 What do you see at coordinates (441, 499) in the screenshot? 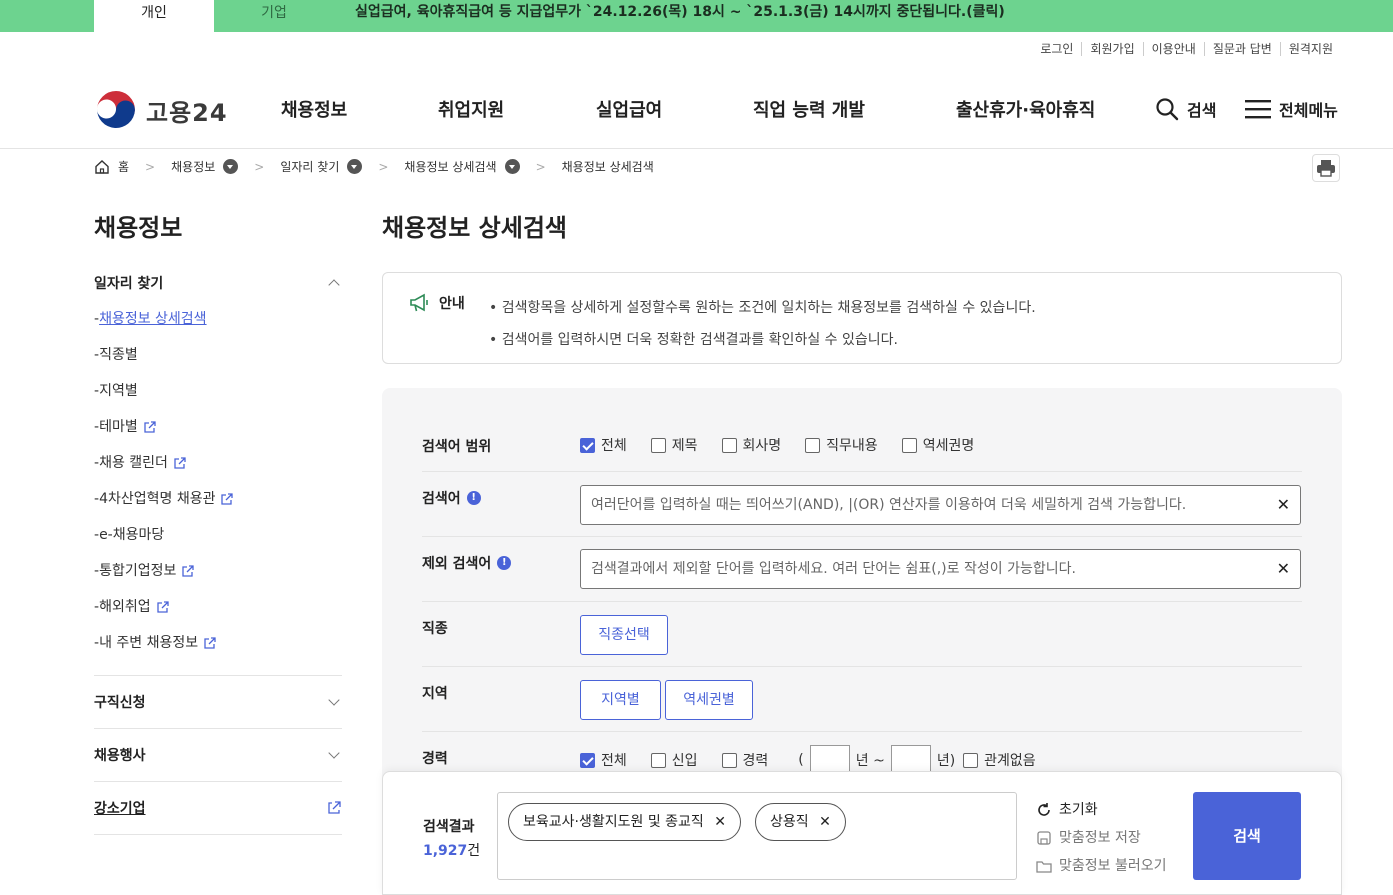
I see `keyword-label: 검색어` at bounding box center [441, 499].